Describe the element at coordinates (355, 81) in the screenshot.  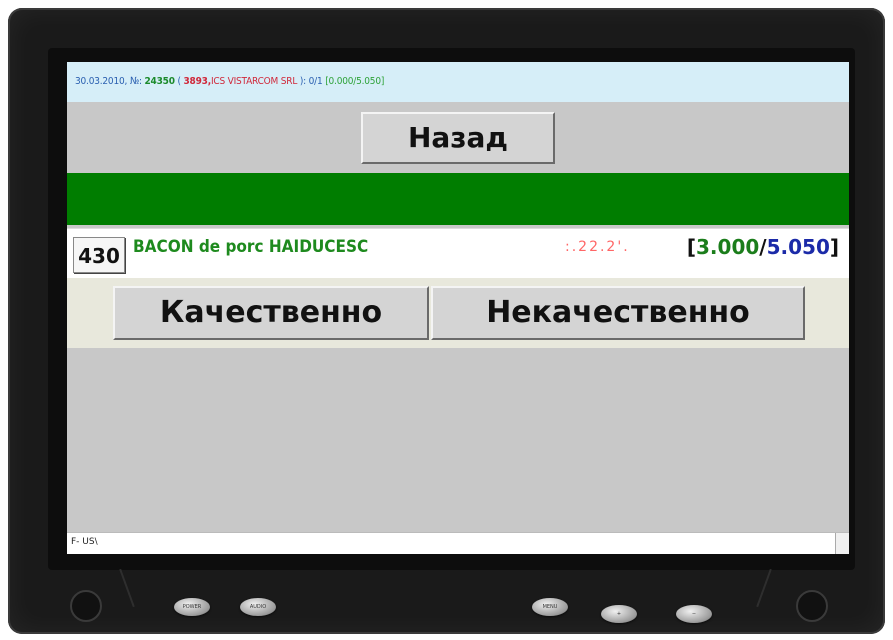
I see `status-weights: [0.000/5.050]` at that location.